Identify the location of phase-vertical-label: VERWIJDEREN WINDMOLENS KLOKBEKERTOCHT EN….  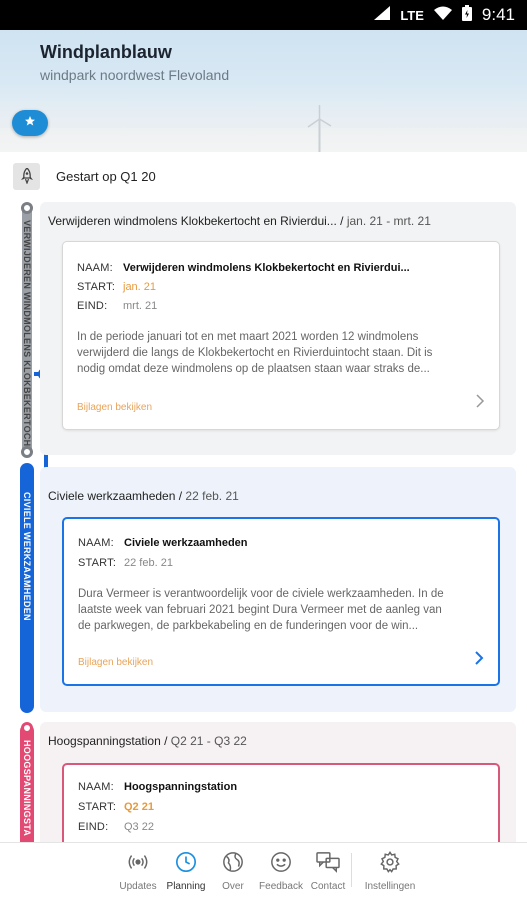
(27, 334).